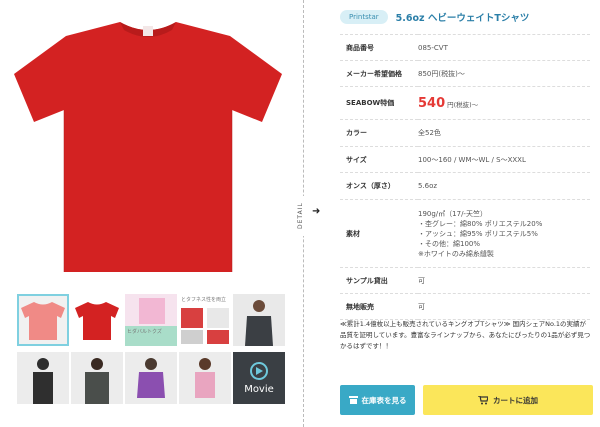 The width and height of the screenshot is (600, 427). Describe the element at coordinates (353, 400) in the screenshot. I see `inventory-icon` at that location.